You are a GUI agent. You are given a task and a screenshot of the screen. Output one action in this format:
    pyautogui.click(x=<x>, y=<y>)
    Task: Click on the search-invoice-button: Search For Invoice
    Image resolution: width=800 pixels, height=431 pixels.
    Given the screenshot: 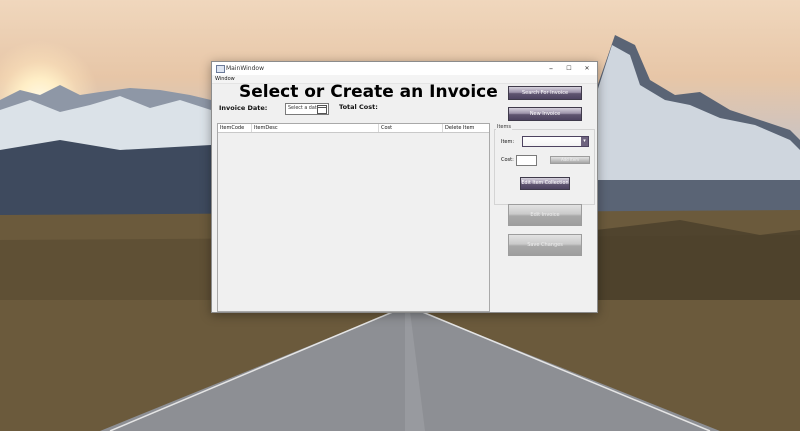 What is the action you would take?
    pyautogui.click(x=545, y=93)
    